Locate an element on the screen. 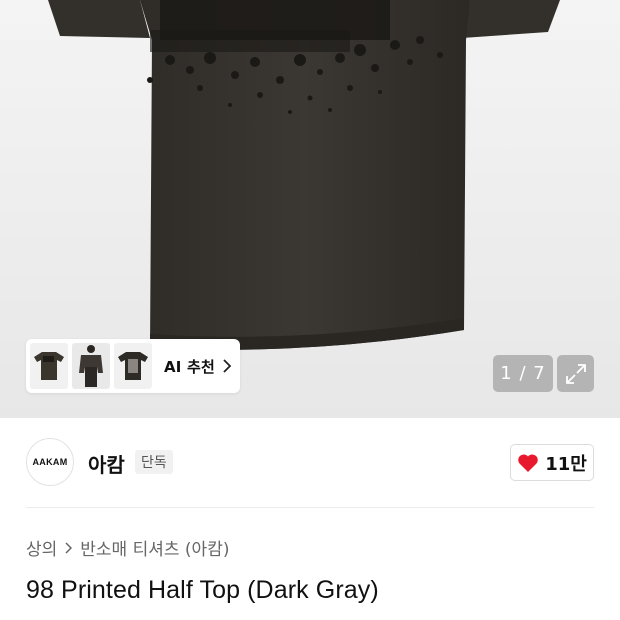 This screenshot has height=620, width=620. breadcrumb: 상의 반소매 티셔츠 (아캄) is located at coordinates (127, 547).